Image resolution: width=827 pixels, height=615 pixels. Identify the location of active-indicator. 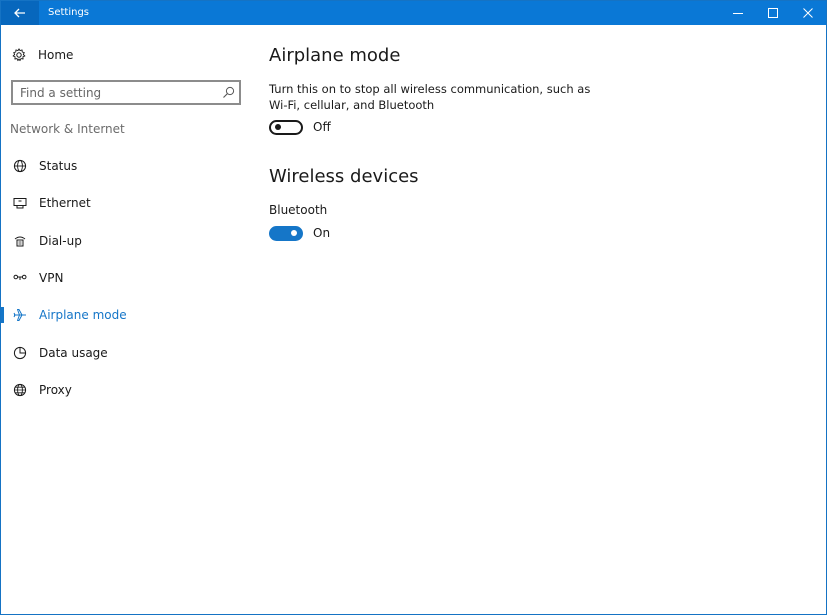
(2, 315).